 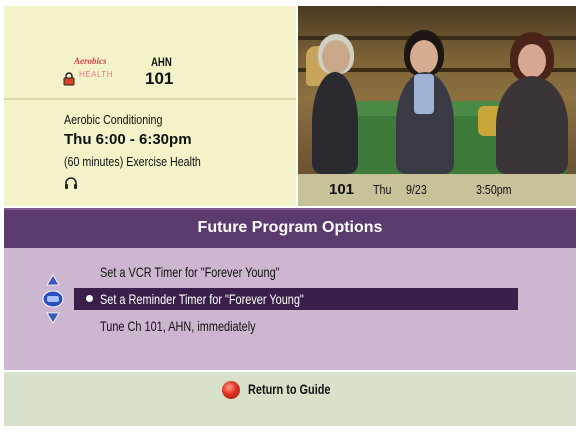 I want to click on scroll-arrows-icon, so click(x=53, y=299).